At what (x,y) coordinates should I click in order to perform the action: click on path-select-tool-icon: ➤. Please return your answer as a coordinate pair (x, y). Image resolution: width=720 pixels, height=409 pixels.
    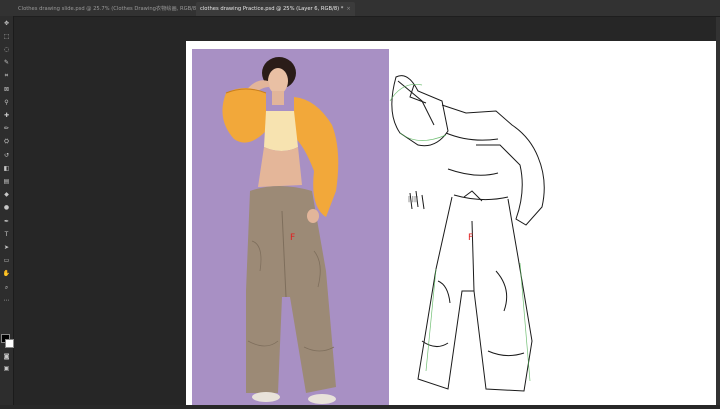
    Looking at the image, I should click on (6, 247).